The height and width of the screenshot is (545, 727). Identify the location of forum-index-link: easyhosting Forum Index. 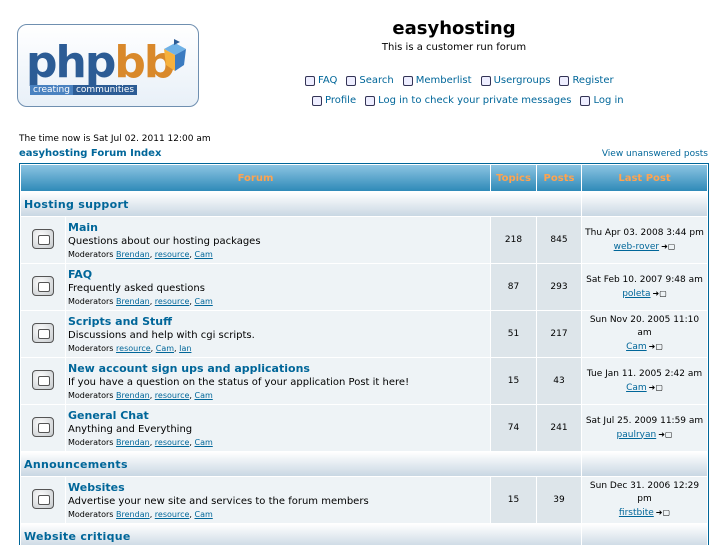
(90, 153).